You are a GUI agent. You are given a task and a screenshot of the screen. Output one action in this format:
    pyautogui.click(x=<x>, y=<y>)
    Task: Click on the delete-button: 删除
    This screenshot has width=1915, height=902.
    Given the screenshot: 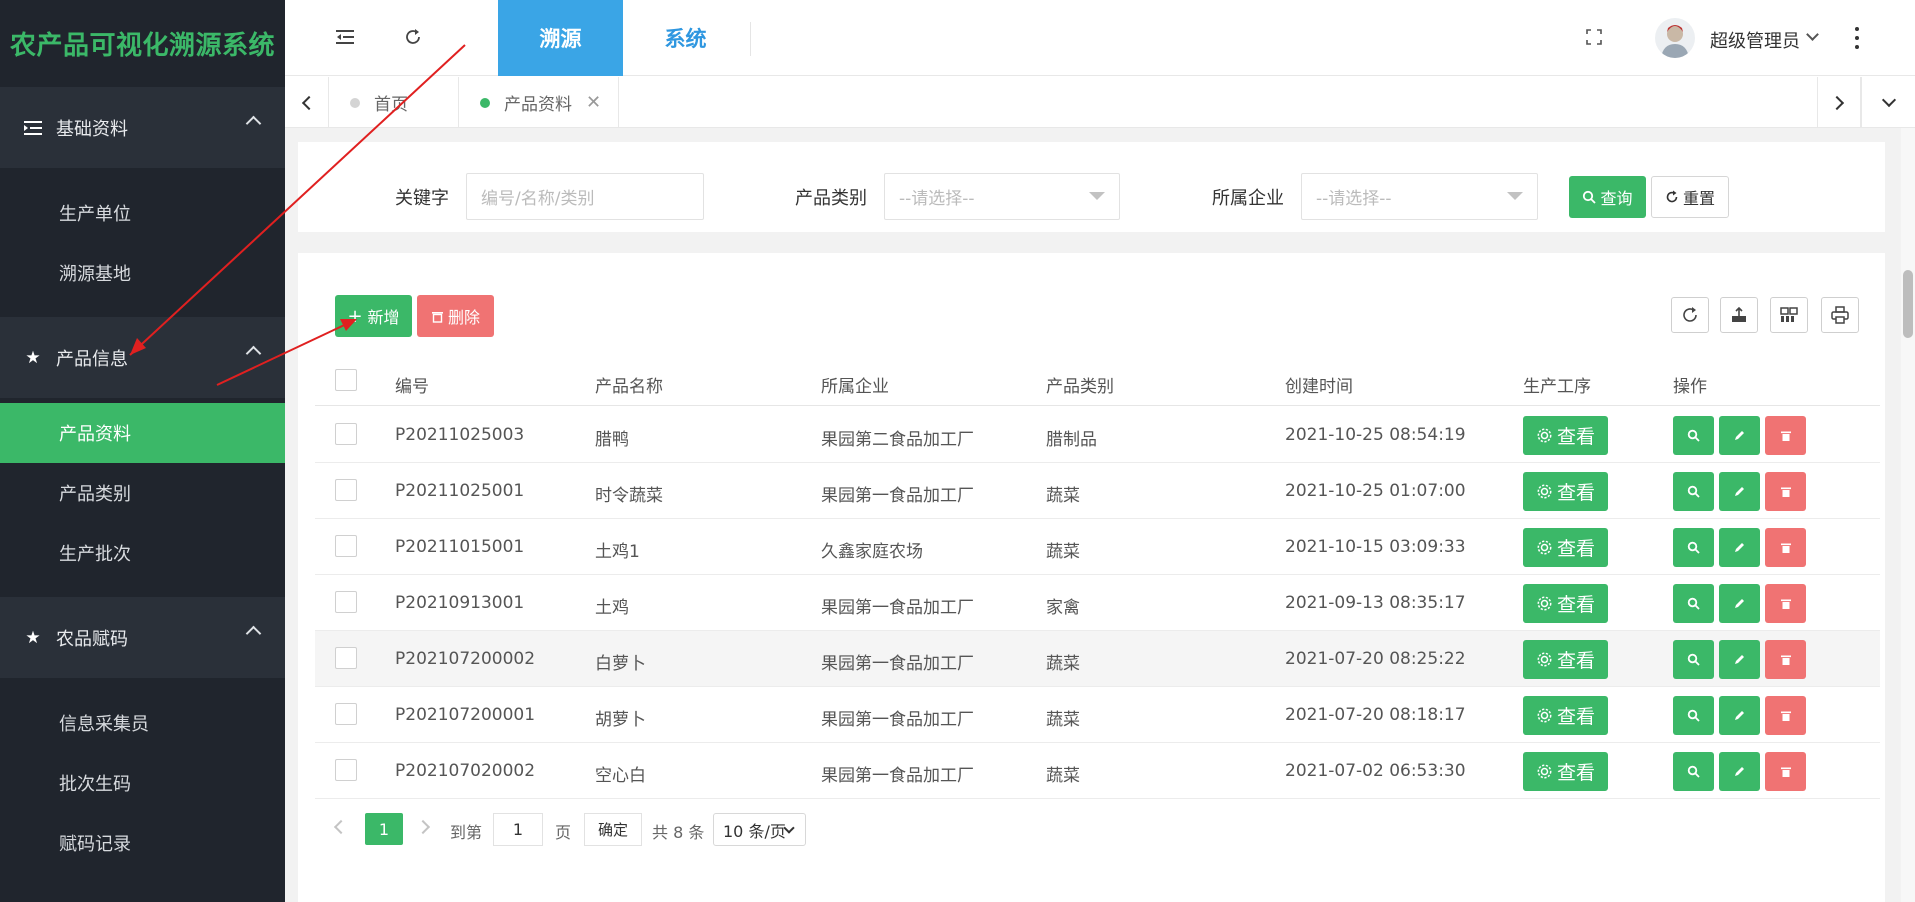 What is the action you would take?
    pyautogui.click(x=455, y=316)
    